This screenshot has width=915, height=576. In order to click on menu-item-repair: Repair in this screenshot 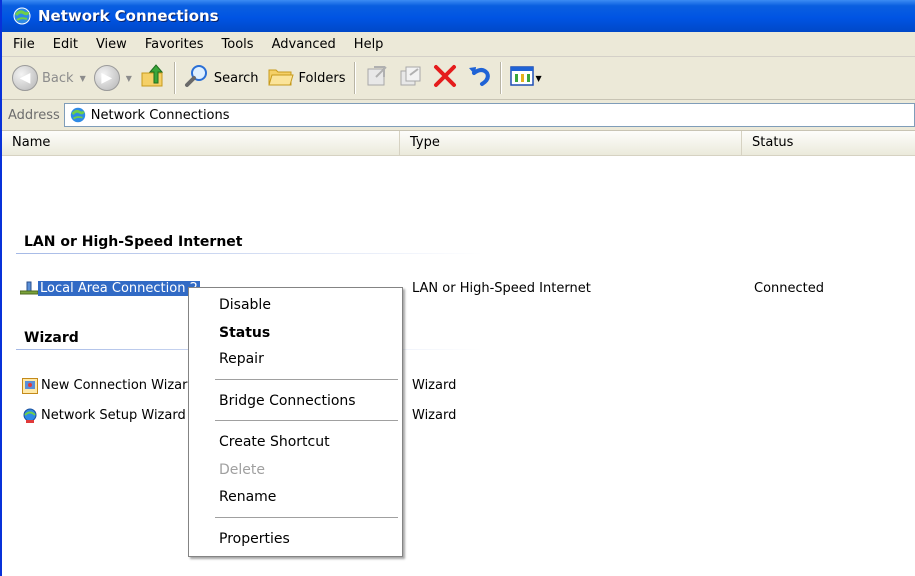, I will do `click(295, 359)`.